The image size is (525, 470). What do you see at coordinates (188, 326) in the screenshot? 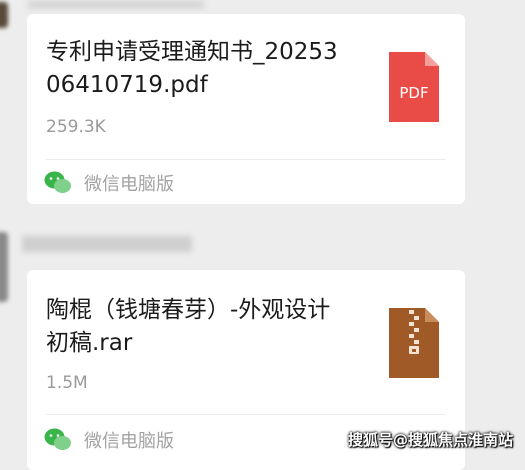
I see `file-name: 陶棍（钱塘春芽）-外观设计初稿.rar` at bounding box center [188, 326].